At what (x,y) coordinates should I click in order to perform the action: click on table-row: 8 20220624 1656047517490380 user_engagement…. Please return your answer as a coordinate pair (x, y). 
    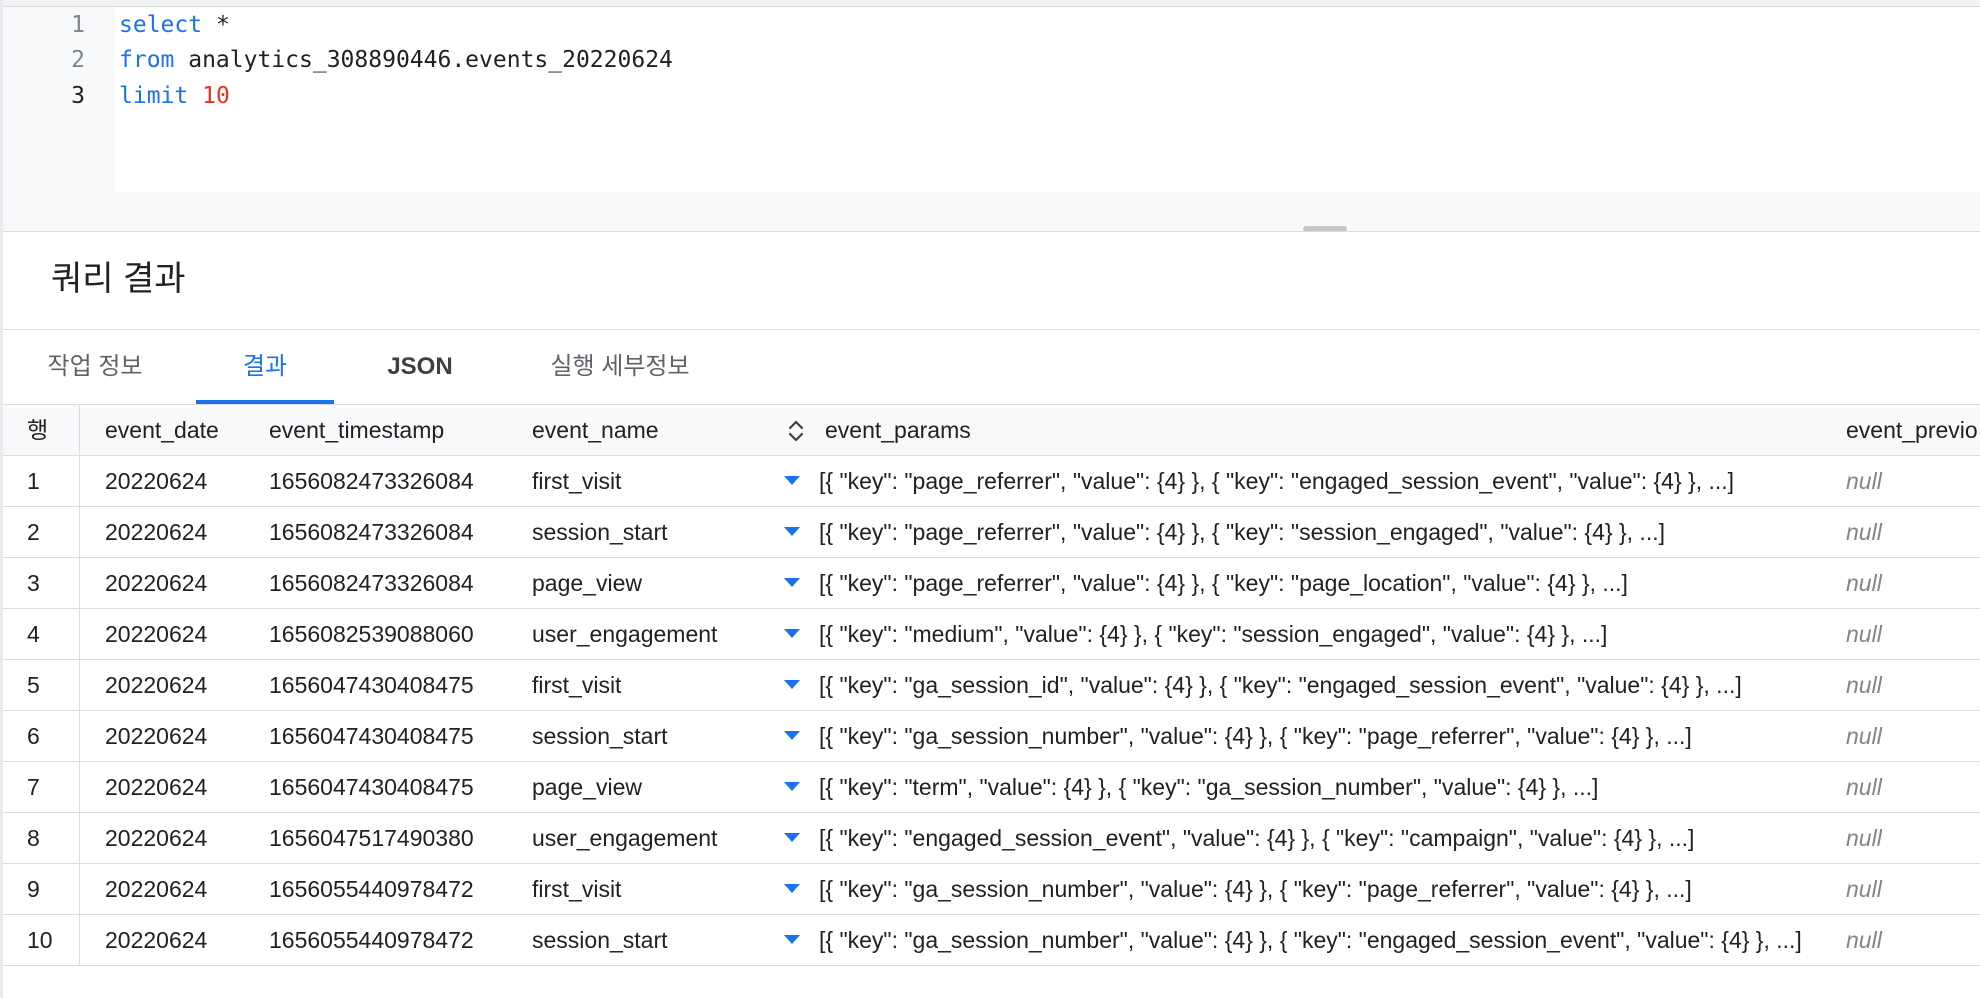
    Looking at the image, I should click on (991, 838).